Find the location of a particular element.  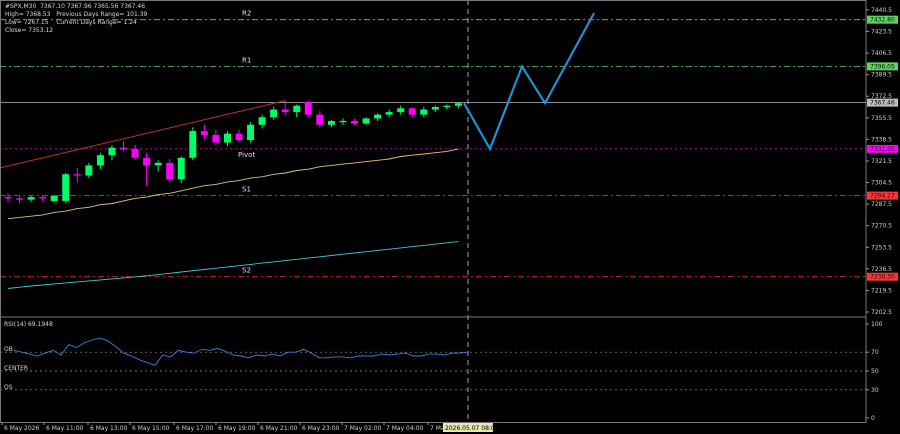

level-label: S1 is located at coordinates (246, 190).